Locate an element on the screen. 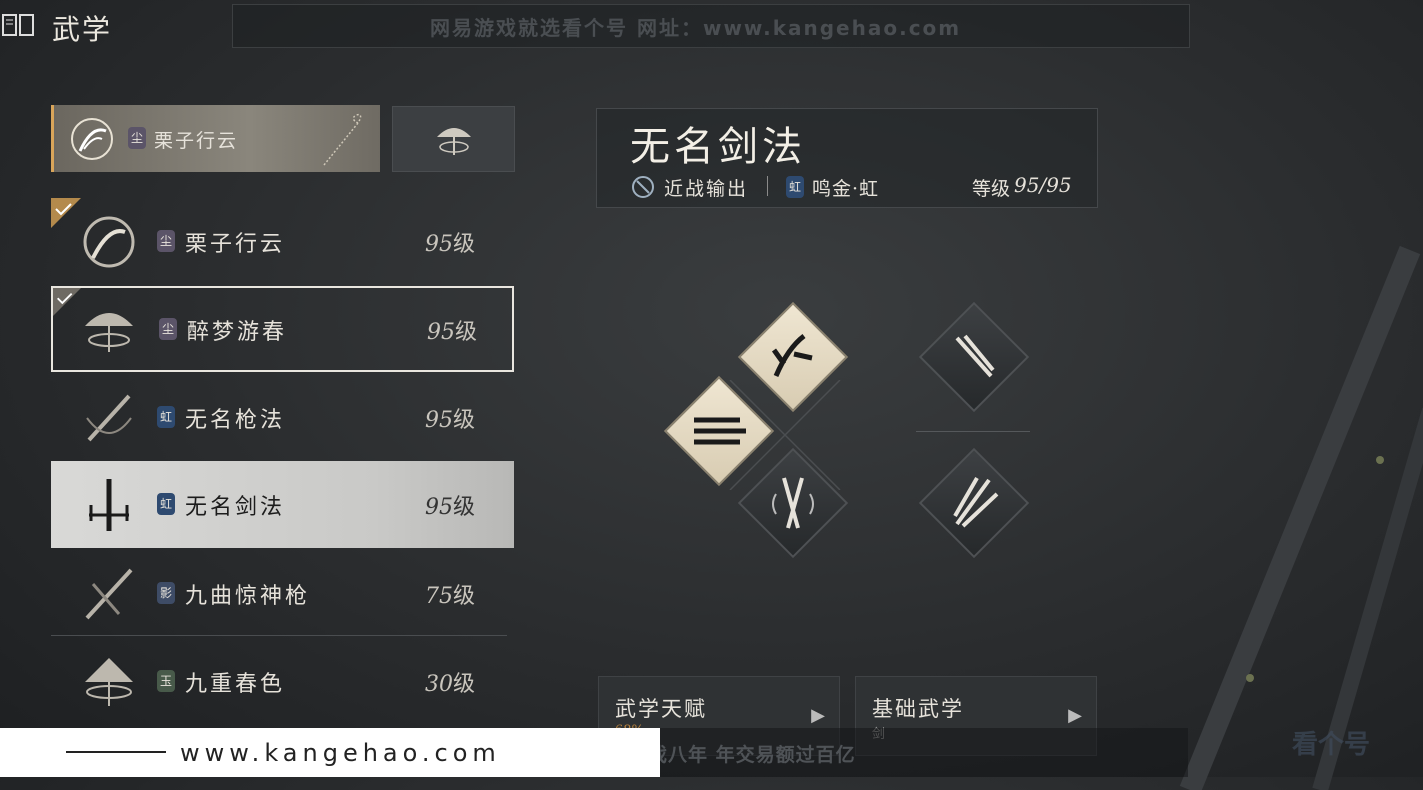  burst-slash-icon is located at coordinates (976, 502).